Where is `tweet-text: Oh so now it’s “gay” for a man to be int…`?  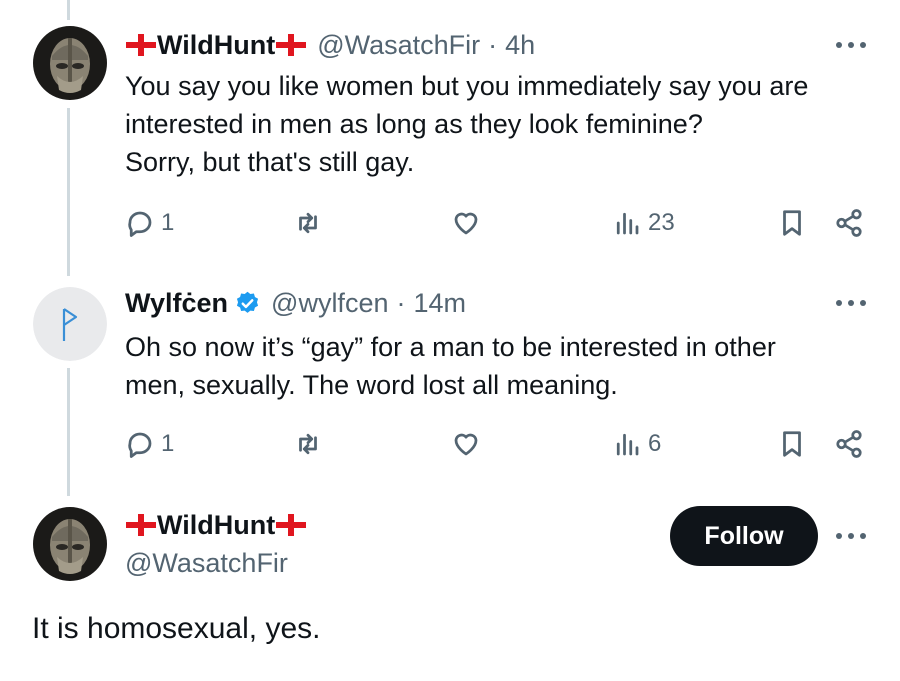
tweet-text: Oh so now it’s “gay” for a man to be int… is located at coordinates (495, 366).